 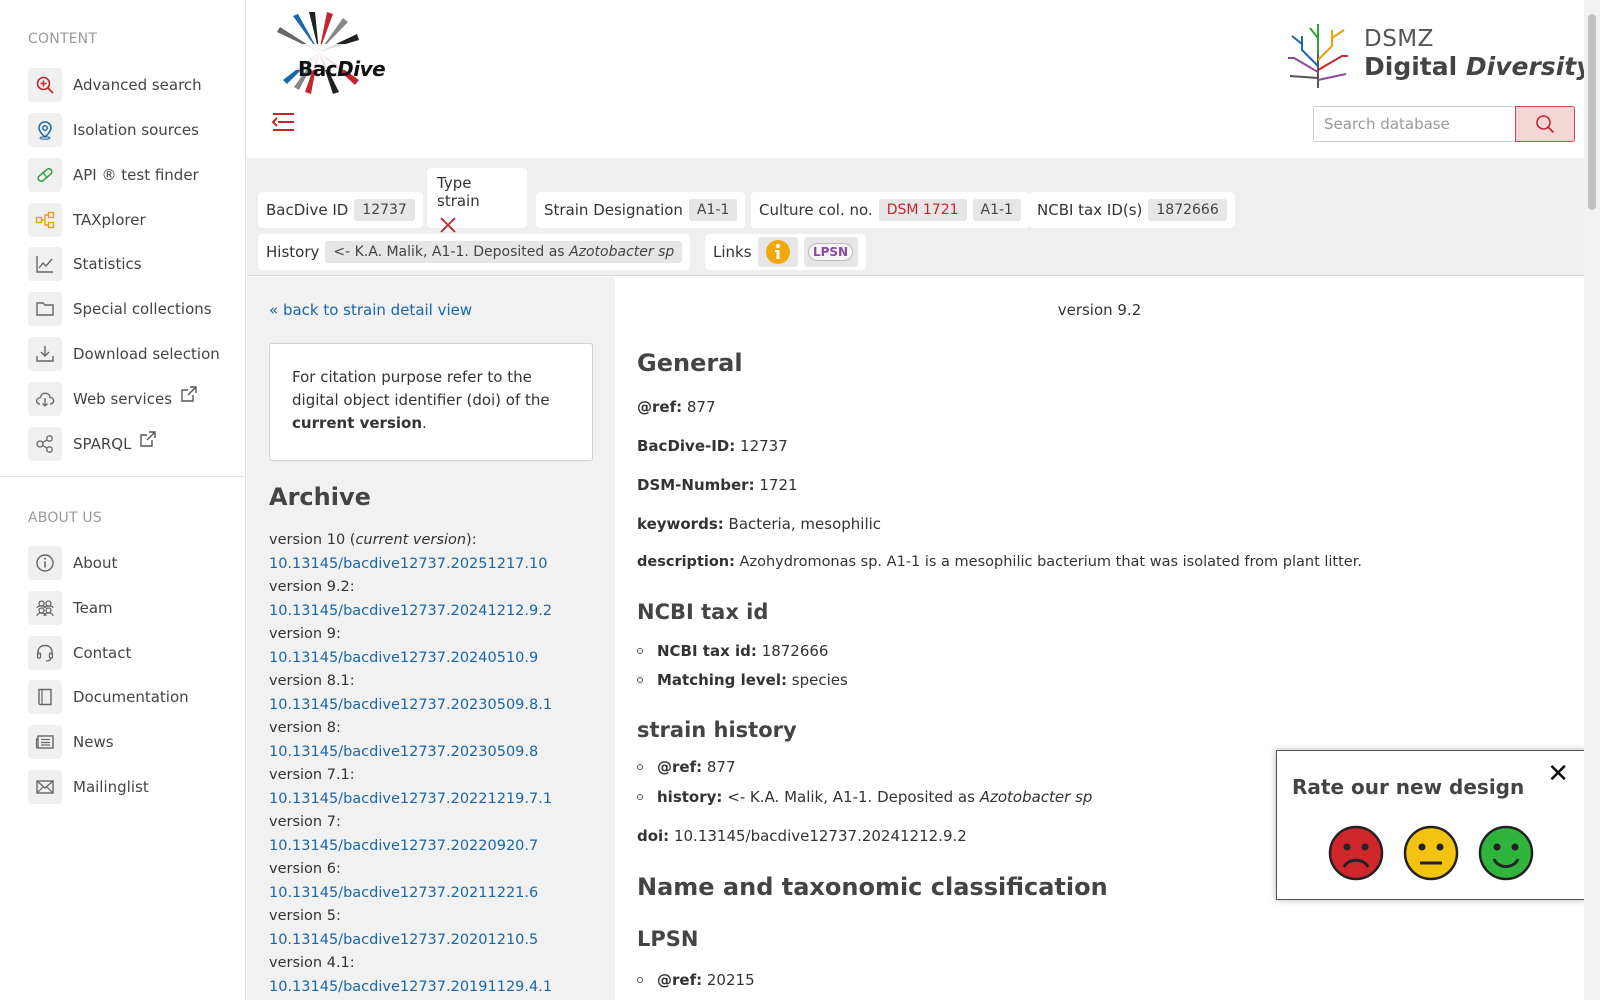 What do you see at coordinates (1558, 774) in the screenshot?
I see `close-popup-button: ✕` at bounding box center [1558, 774].